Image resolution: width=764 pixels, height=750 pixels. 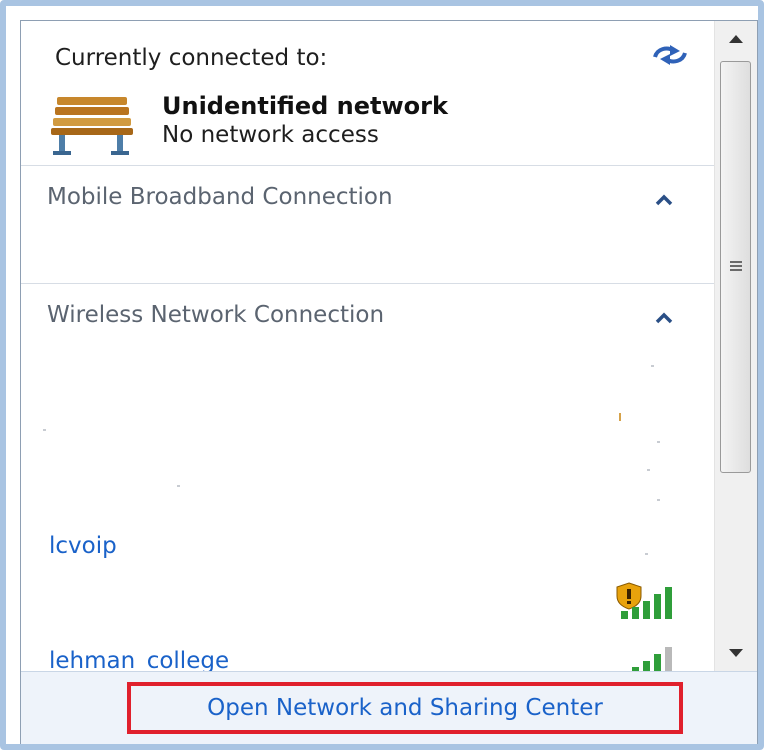 What do you see at coordinates (305, 106) in the screenshot?
I see `current-network-name: Unidentified network` at bounding box center [305, 106].